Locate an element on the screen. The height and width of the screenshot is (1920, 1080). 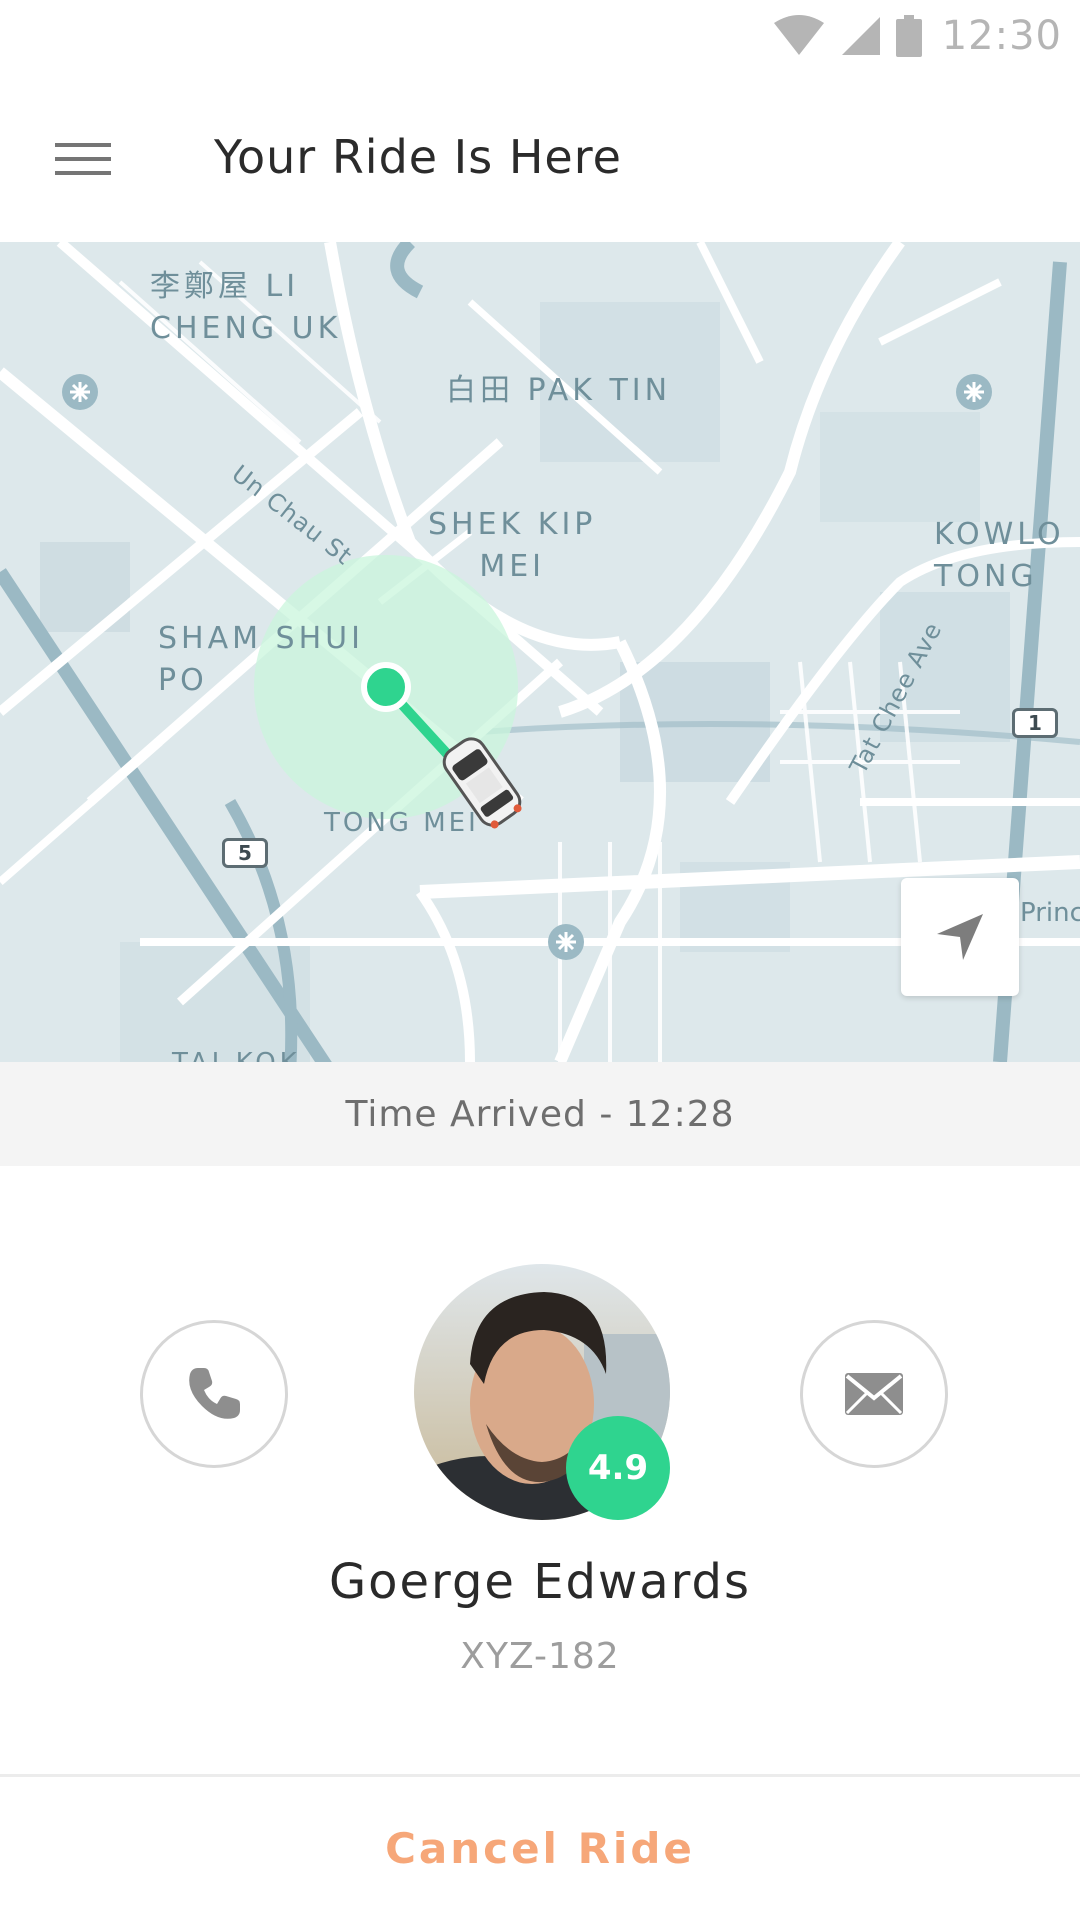
route-5-label: 5 is located at coordinates (245, 853).